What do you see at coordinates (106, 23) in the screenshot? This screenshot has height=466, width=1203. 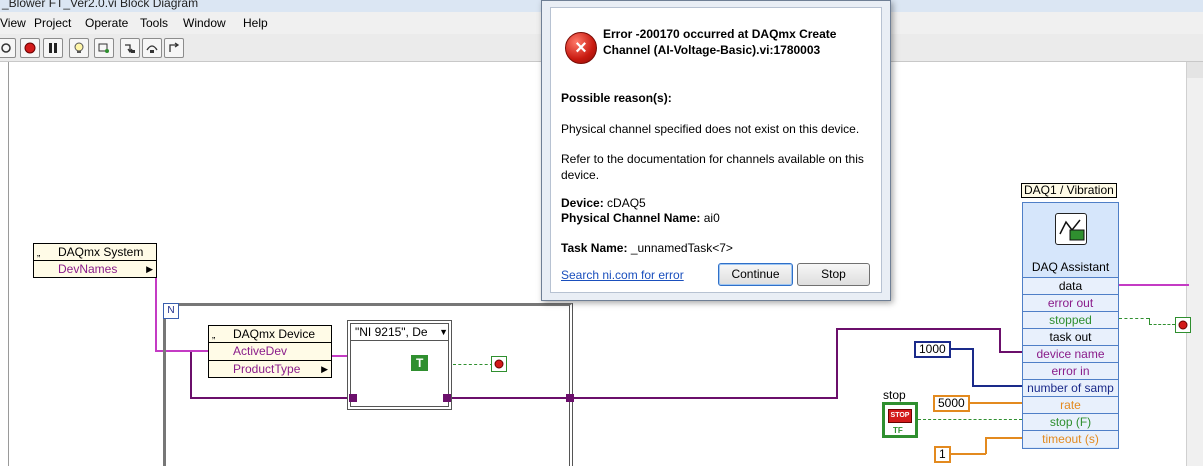 I see `menu-operate: Operate` at bounding box center [106, 23].